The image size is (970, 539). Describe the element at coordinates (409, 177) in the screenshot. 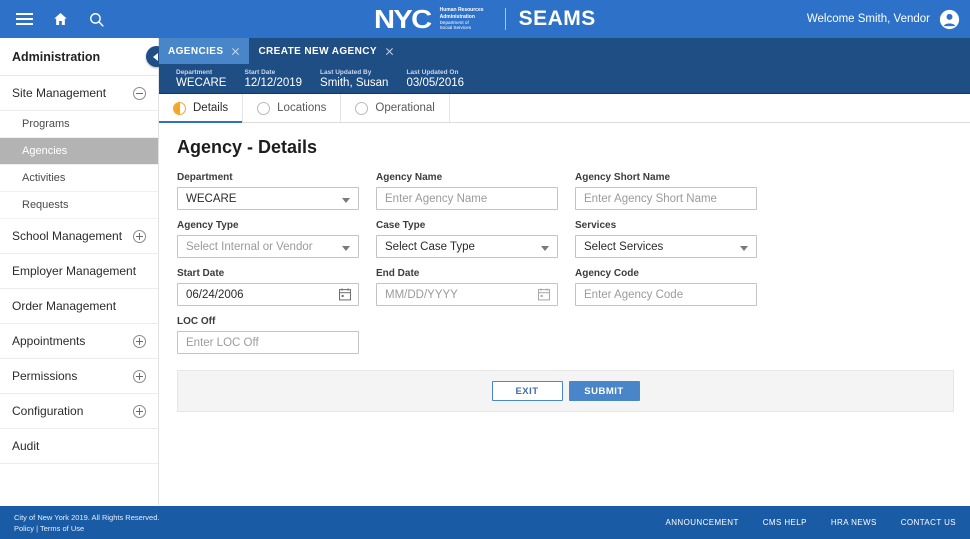

I see `field-label: Agency Name` at that location.